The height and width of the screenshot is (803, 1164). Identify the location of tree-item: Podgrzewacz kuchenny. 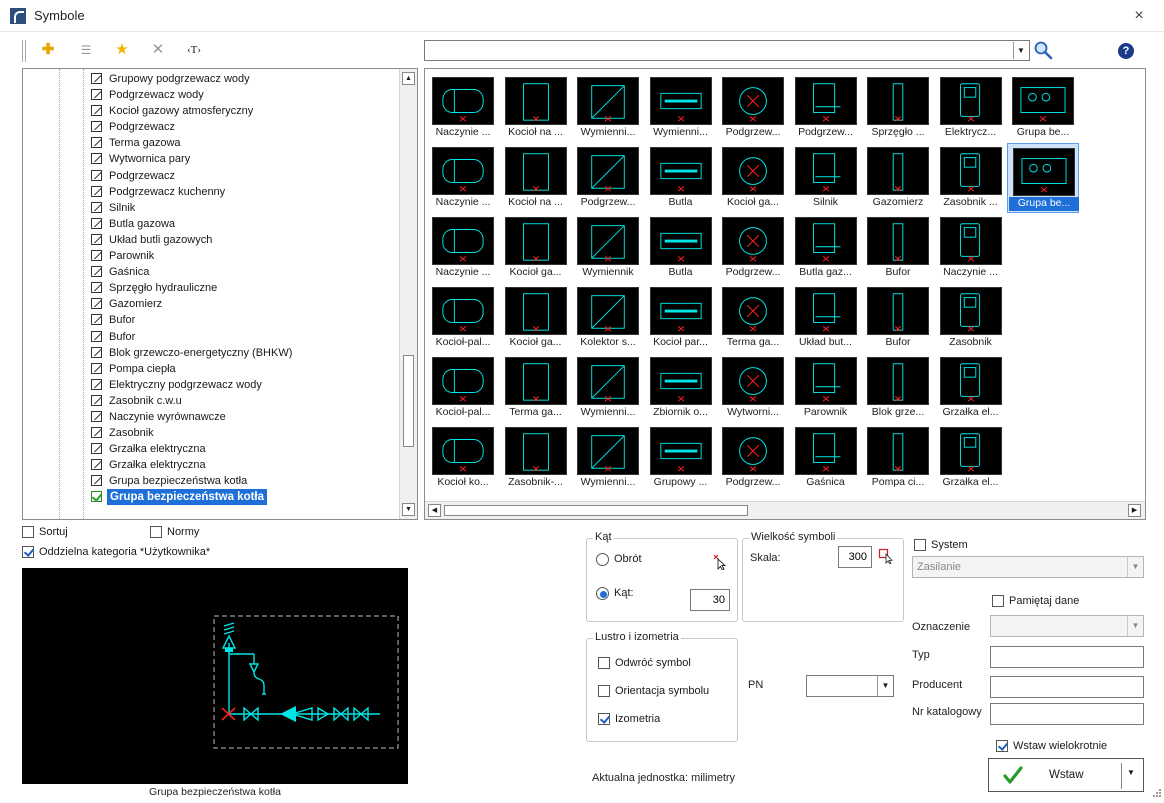
(210, 192).